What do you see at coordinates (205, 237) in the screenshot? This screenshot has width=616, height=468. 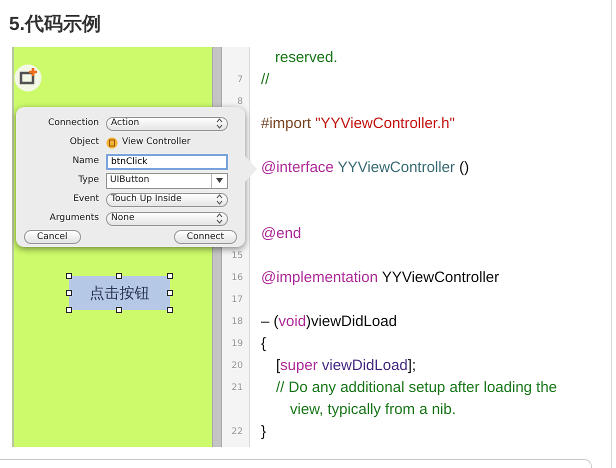 I see `connect-button: Connect` at bounding box center [205, 237].